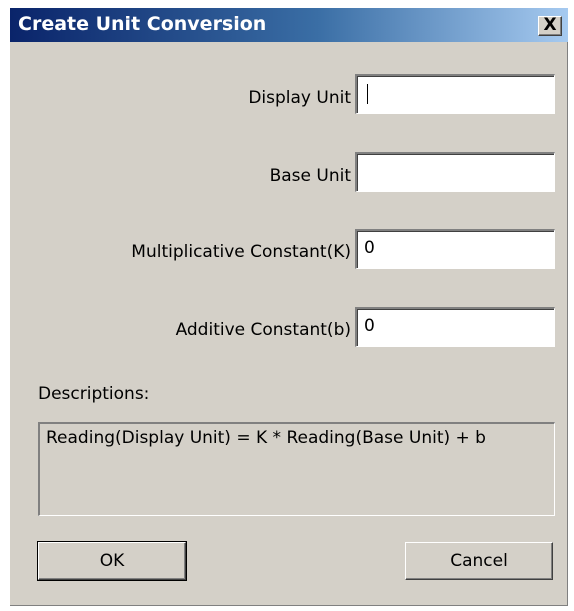  Describe the element at coordinates (310, 176) in the screenshot. I see `base-unit-label: Base Unit` at that location.